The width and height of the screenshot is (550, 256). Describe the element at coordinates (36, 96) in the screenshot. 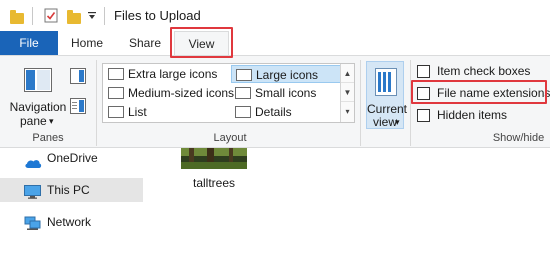

I see `navigation-pane-button: Navigation pane ▾` at that location.